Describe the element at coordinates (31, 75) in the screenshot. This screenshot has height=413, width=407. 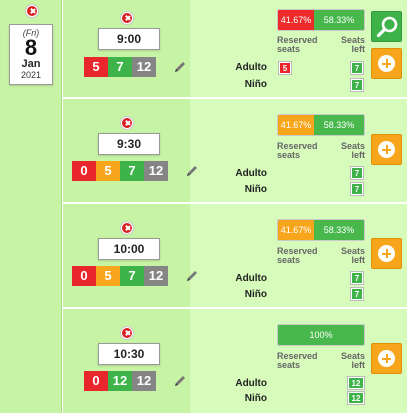
I see `date-year: 2021` at that location.